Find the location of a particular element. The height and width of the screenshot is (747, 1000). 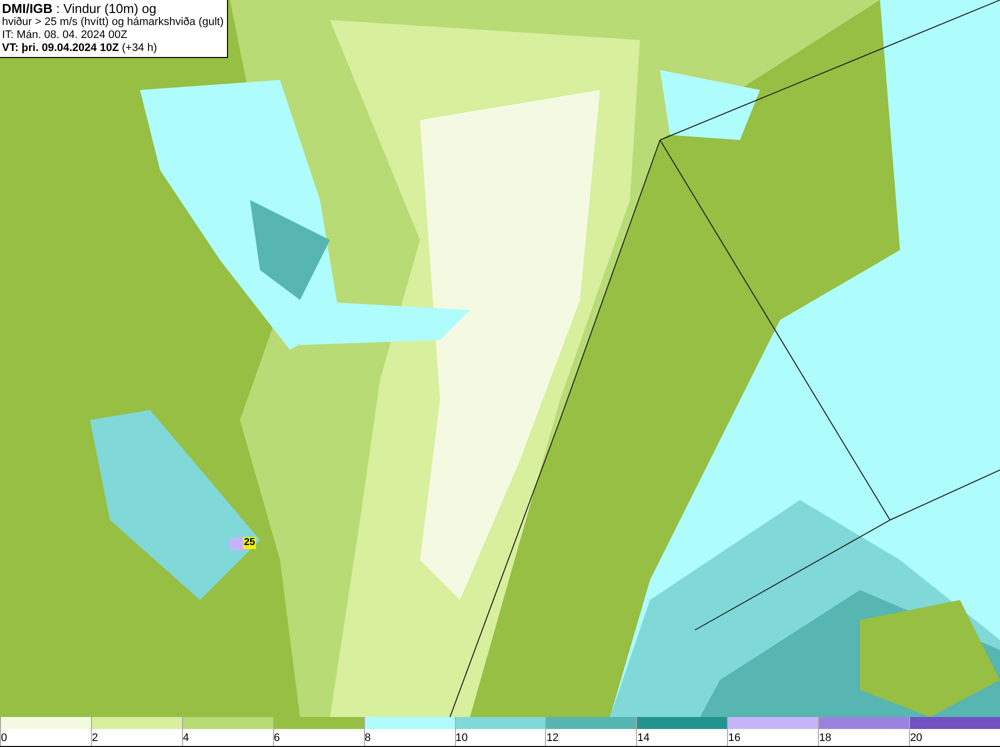

gust-value: 25 is located at coordinates (249, 543).